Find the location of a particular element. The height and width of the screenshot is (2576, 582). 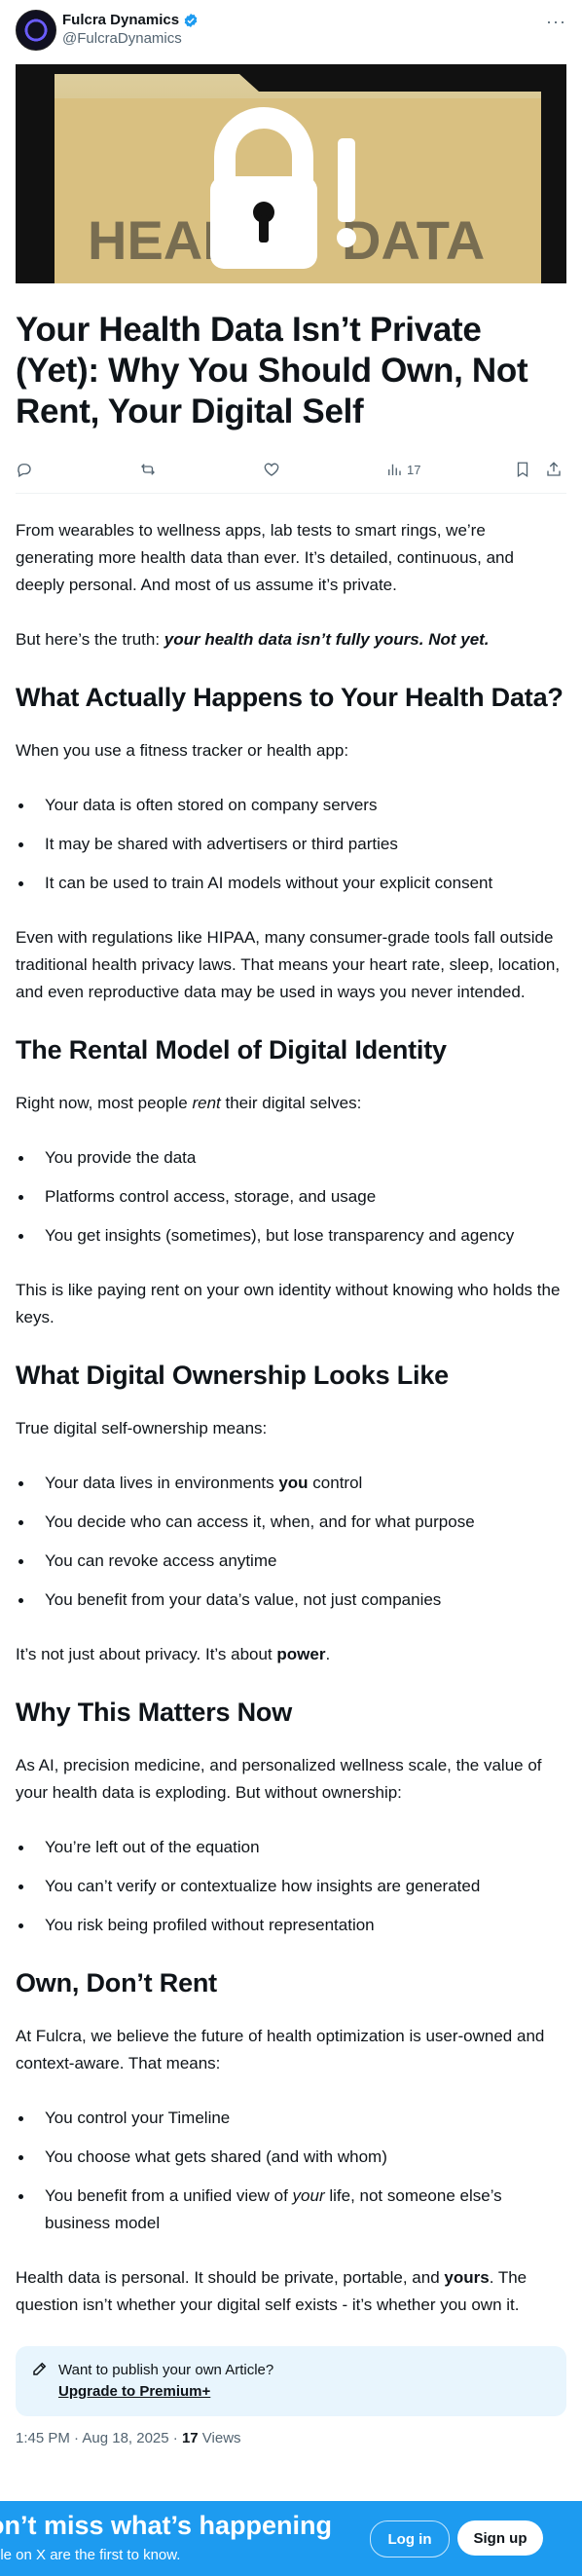

share-icon is located at coordinates (554, 469).